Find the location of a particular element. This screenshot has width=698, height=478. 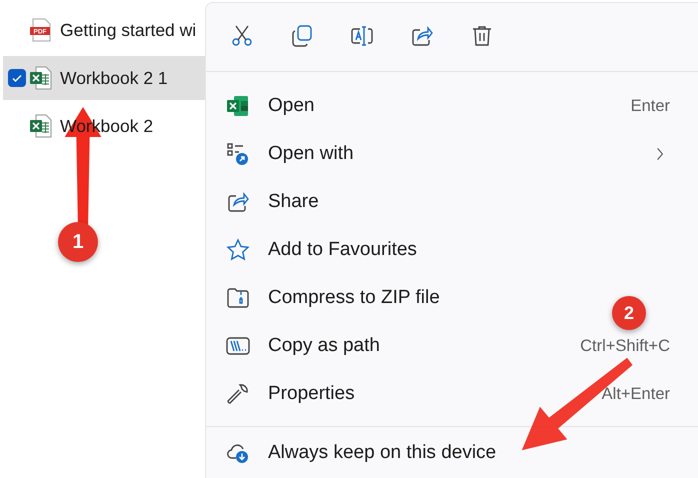

menu-item: Open with is located at coordinates (311, 154).